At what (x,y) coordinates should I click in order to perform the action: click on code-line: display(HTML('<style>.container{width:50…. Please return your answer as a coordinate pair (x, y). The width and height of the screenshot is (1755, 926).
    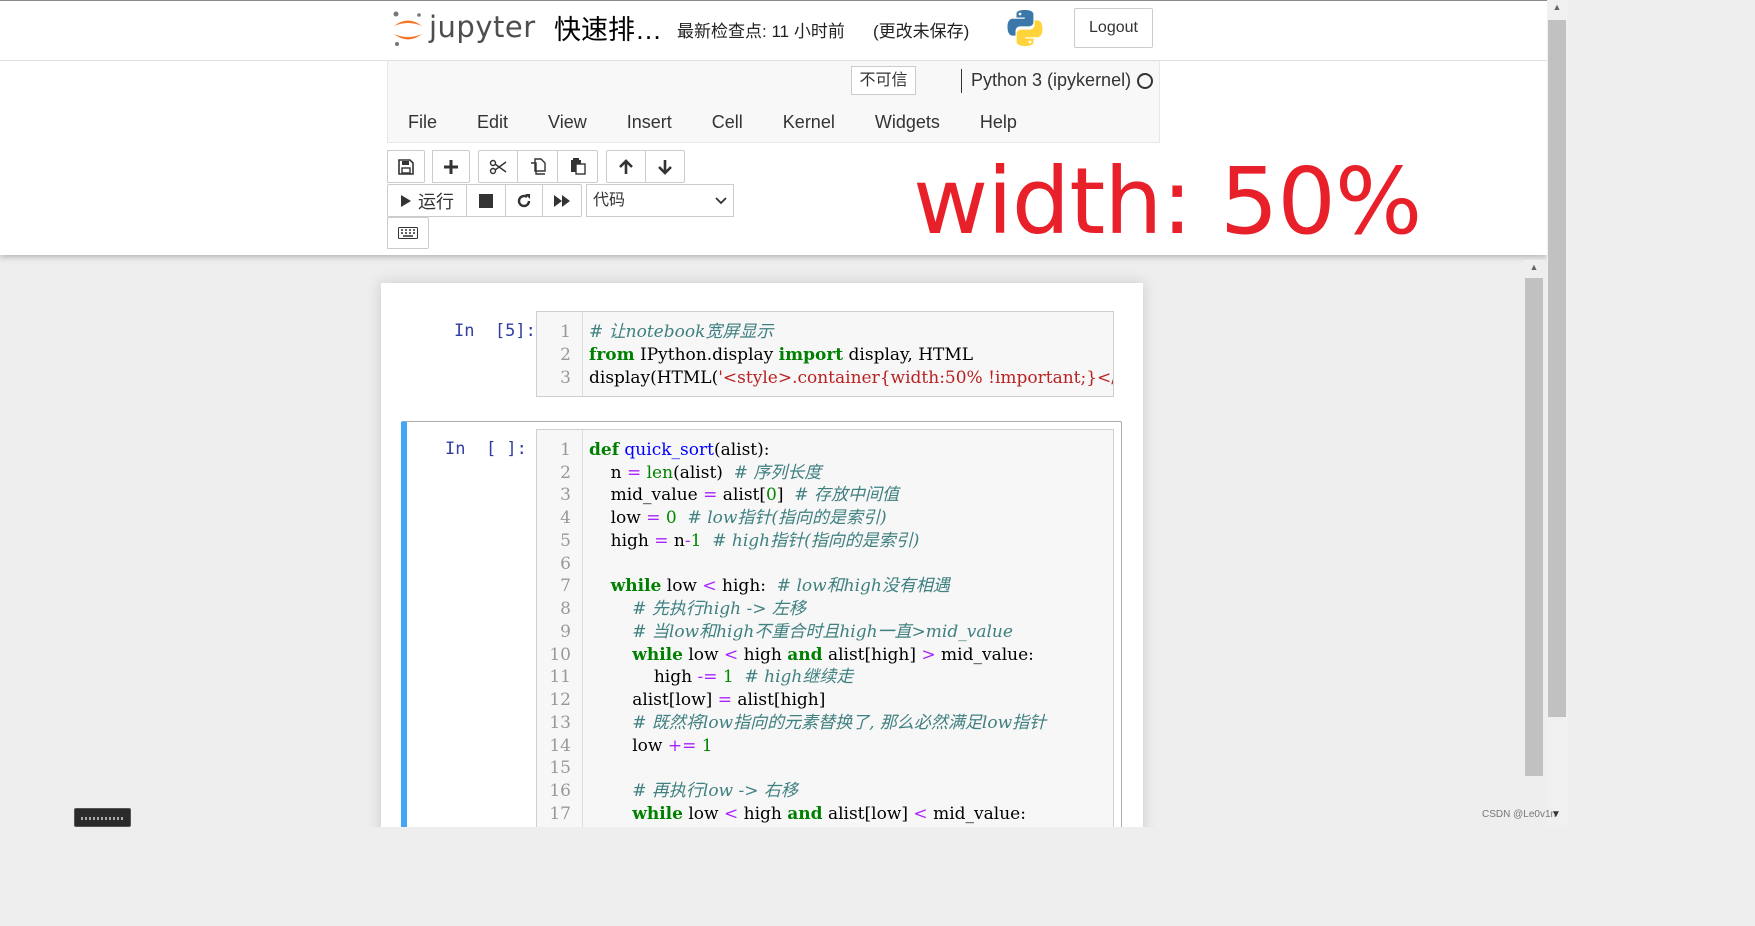
    Looking at the image, I should click on (851, 378).